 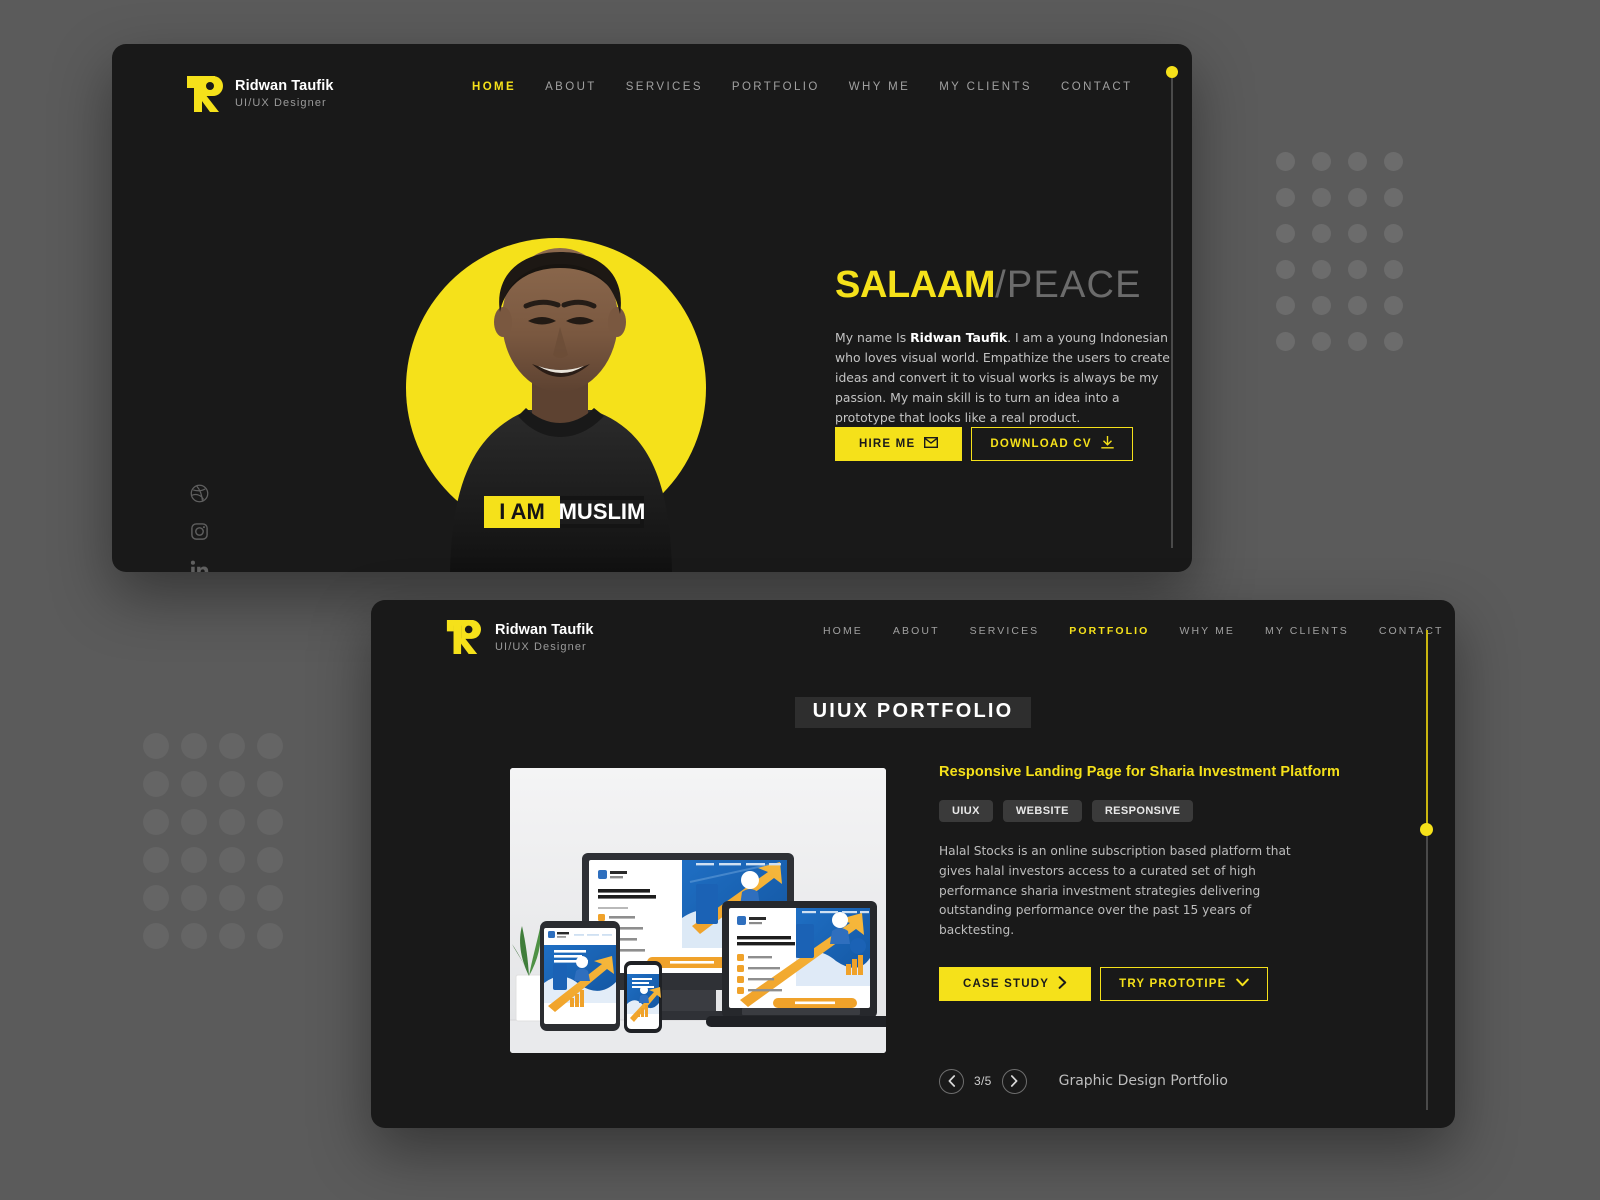 I want to click on portfolio-timeline-line-lower, so click(x=1427, y=970).